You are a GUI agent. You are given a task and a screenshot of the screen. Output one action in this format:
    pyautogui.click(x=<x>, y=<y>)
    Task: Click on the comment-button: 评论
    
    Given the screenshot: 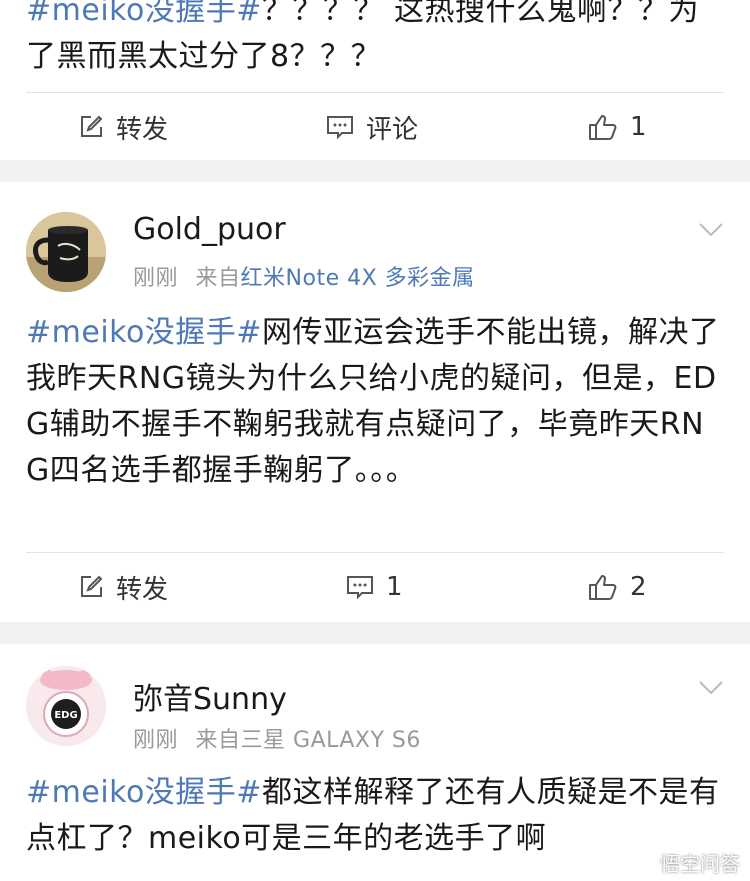 What is the action you would take?
    pyautogui.click(x=372, y=127)
    